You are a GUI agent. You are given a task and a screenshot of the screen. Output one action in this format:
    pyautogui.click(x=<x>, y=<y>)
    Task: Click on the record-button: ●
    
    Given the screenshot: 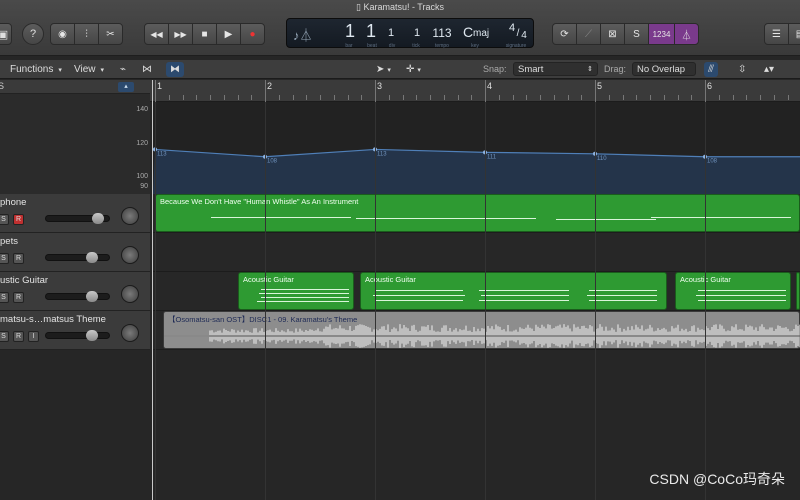 What is the action you would take?
    pyautogui.click(x=252, y=34)
    